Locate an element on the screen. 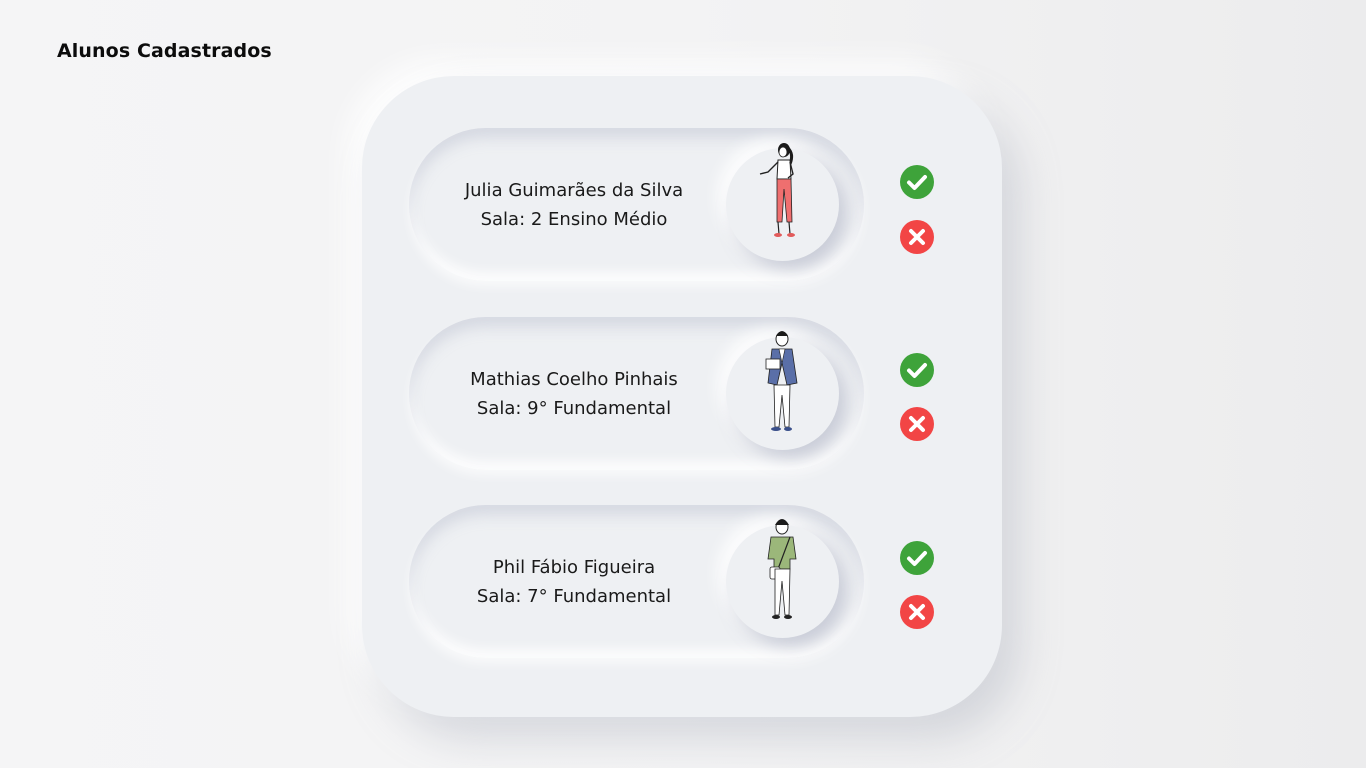 The image size is (1366, 768). approve-button-julia is located at coordinates (917, 182).